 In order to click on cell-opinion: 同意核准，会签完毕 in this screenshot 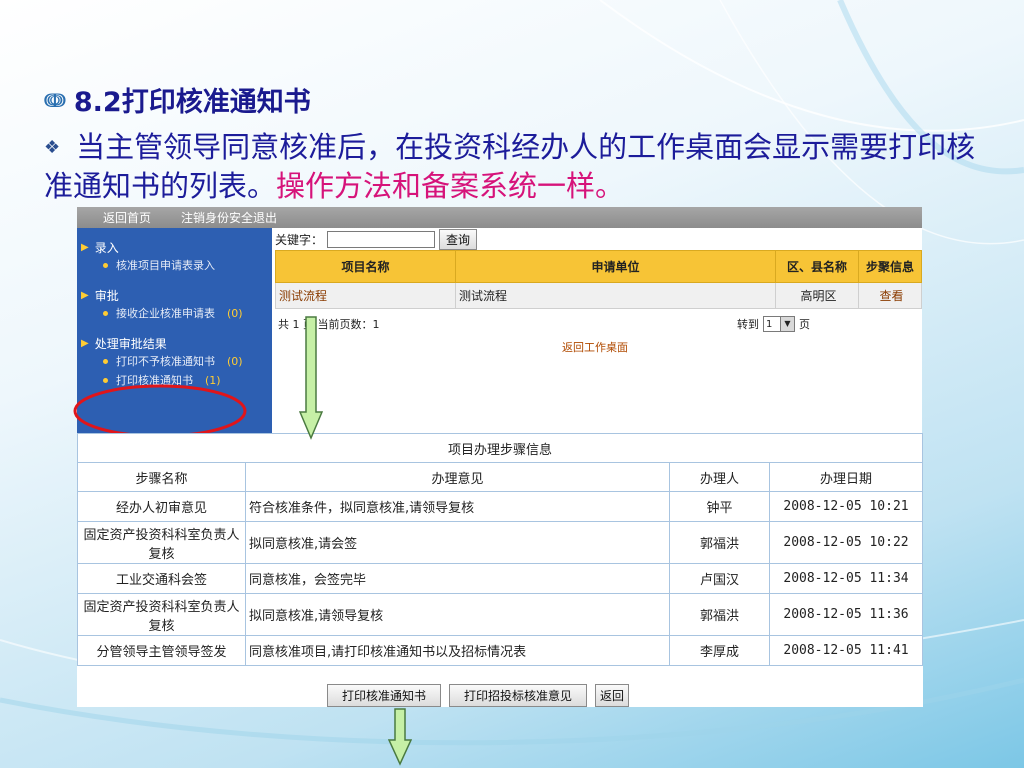, I will do `click(457, 578)`.